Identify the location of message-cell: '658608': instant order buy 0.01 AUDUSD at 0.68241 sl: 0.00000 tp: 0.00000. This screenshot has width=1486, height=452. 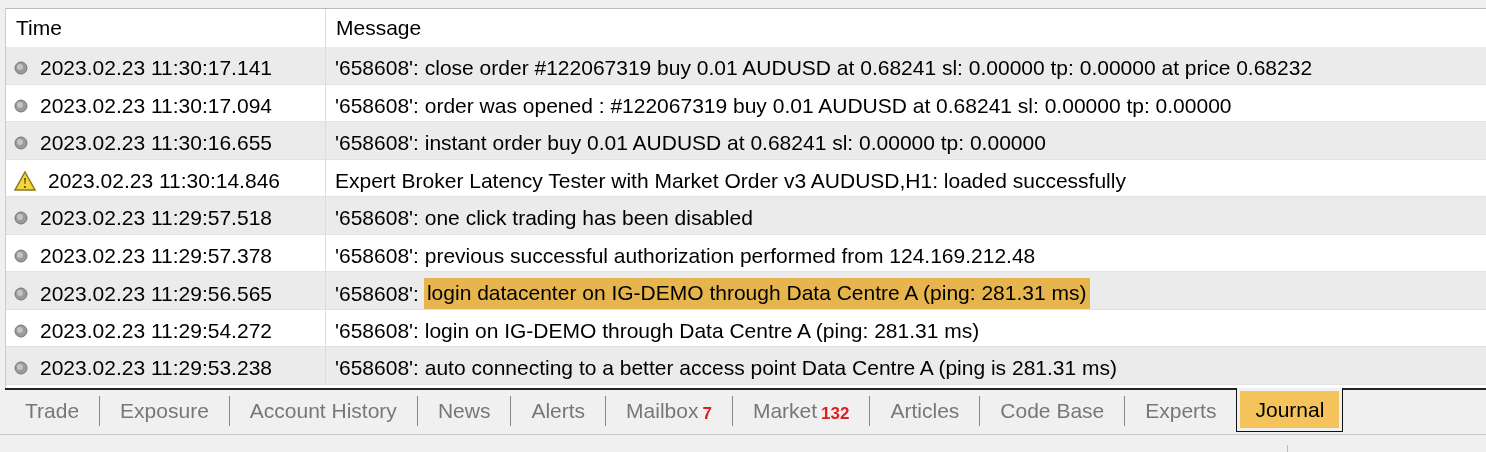
(690, 143).